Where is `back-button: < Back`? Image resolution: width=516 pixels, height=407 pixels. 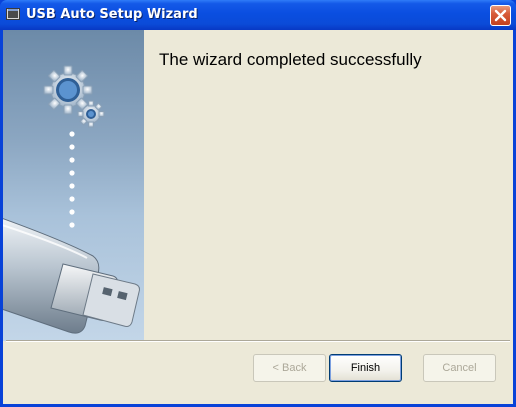
back-button: < Back is located at coordinates (289, 368).